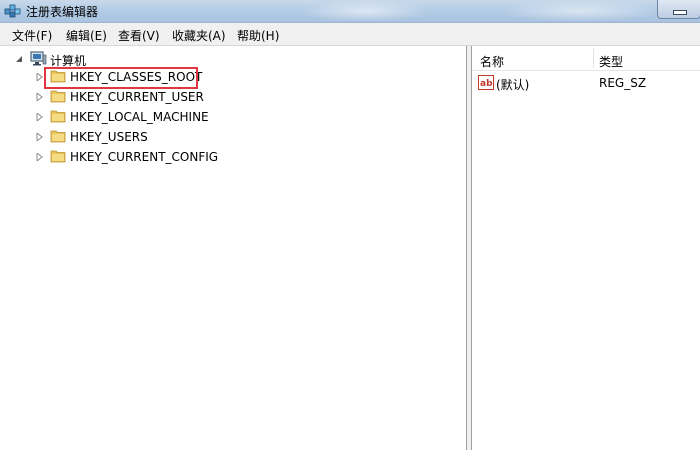 This screenshot has width=700, height=450. I want to click on list-header: 名称 类型, so click(586, 58).